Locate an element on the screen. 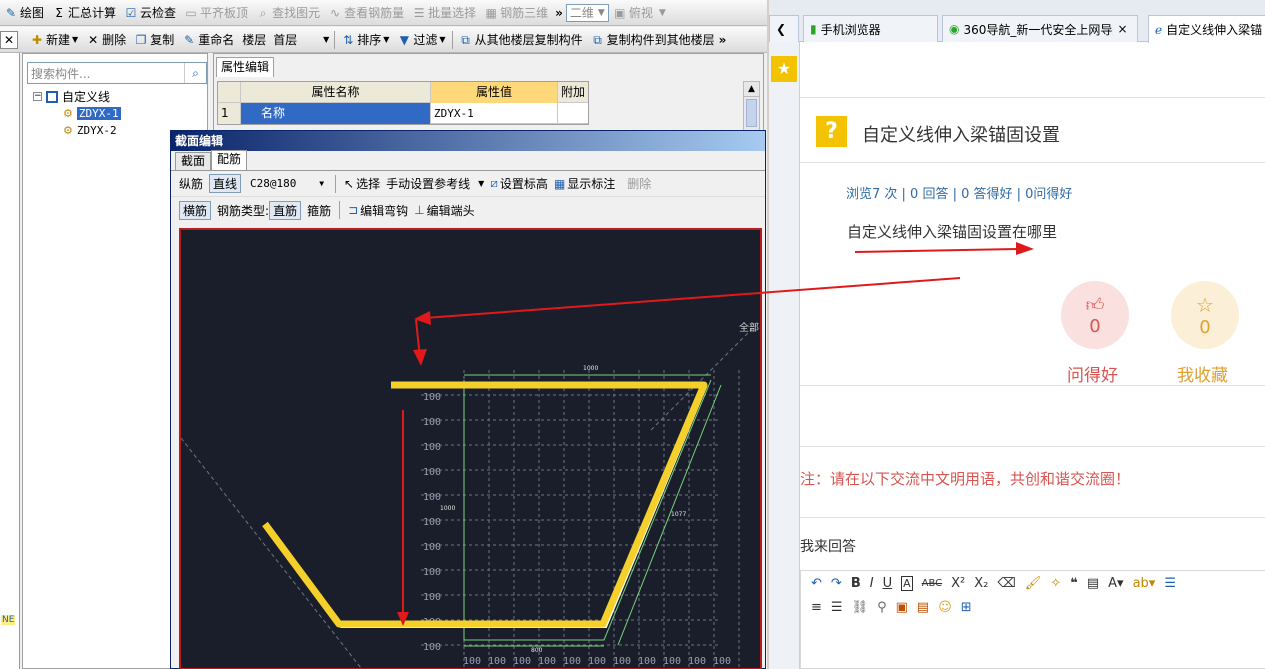 The width and height of the screenshot is (1265, 669). scroll-up-icon: ▲ is located at coordinates (751, 89).